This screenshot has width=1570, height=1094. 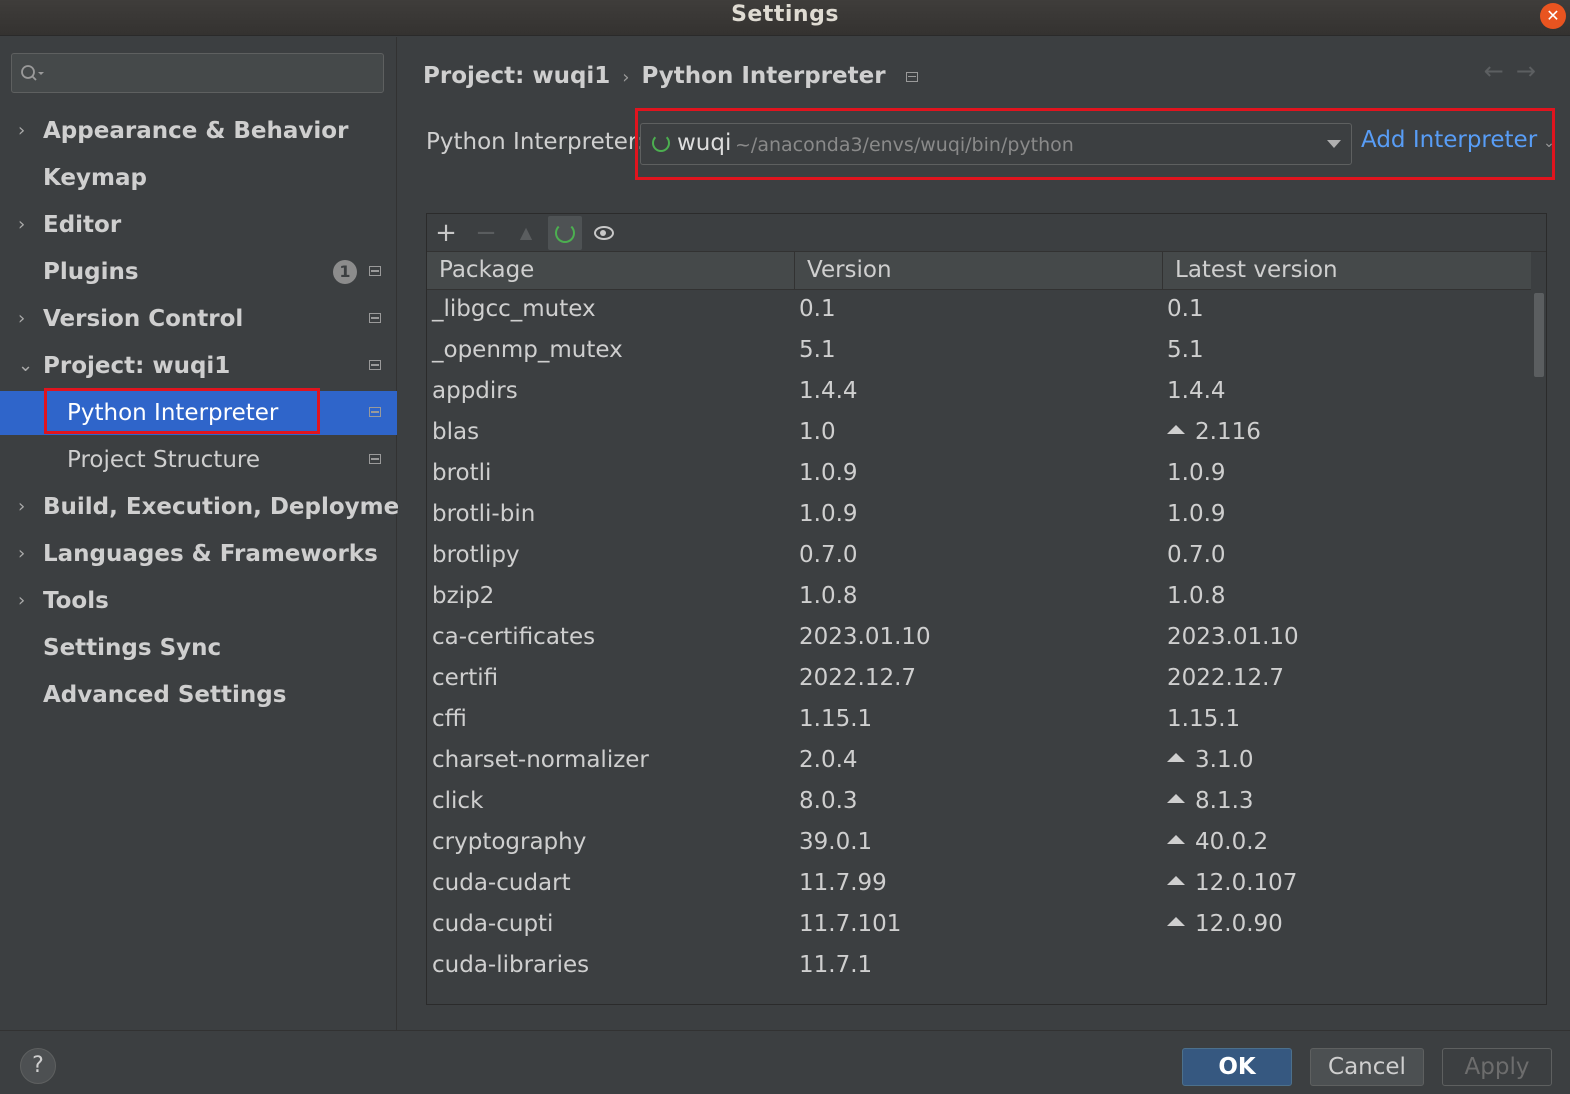 What do you see at coordinates (486, 270) in the screenshot?
I see `column-header-package: Package` at bounding box center [486, 270].